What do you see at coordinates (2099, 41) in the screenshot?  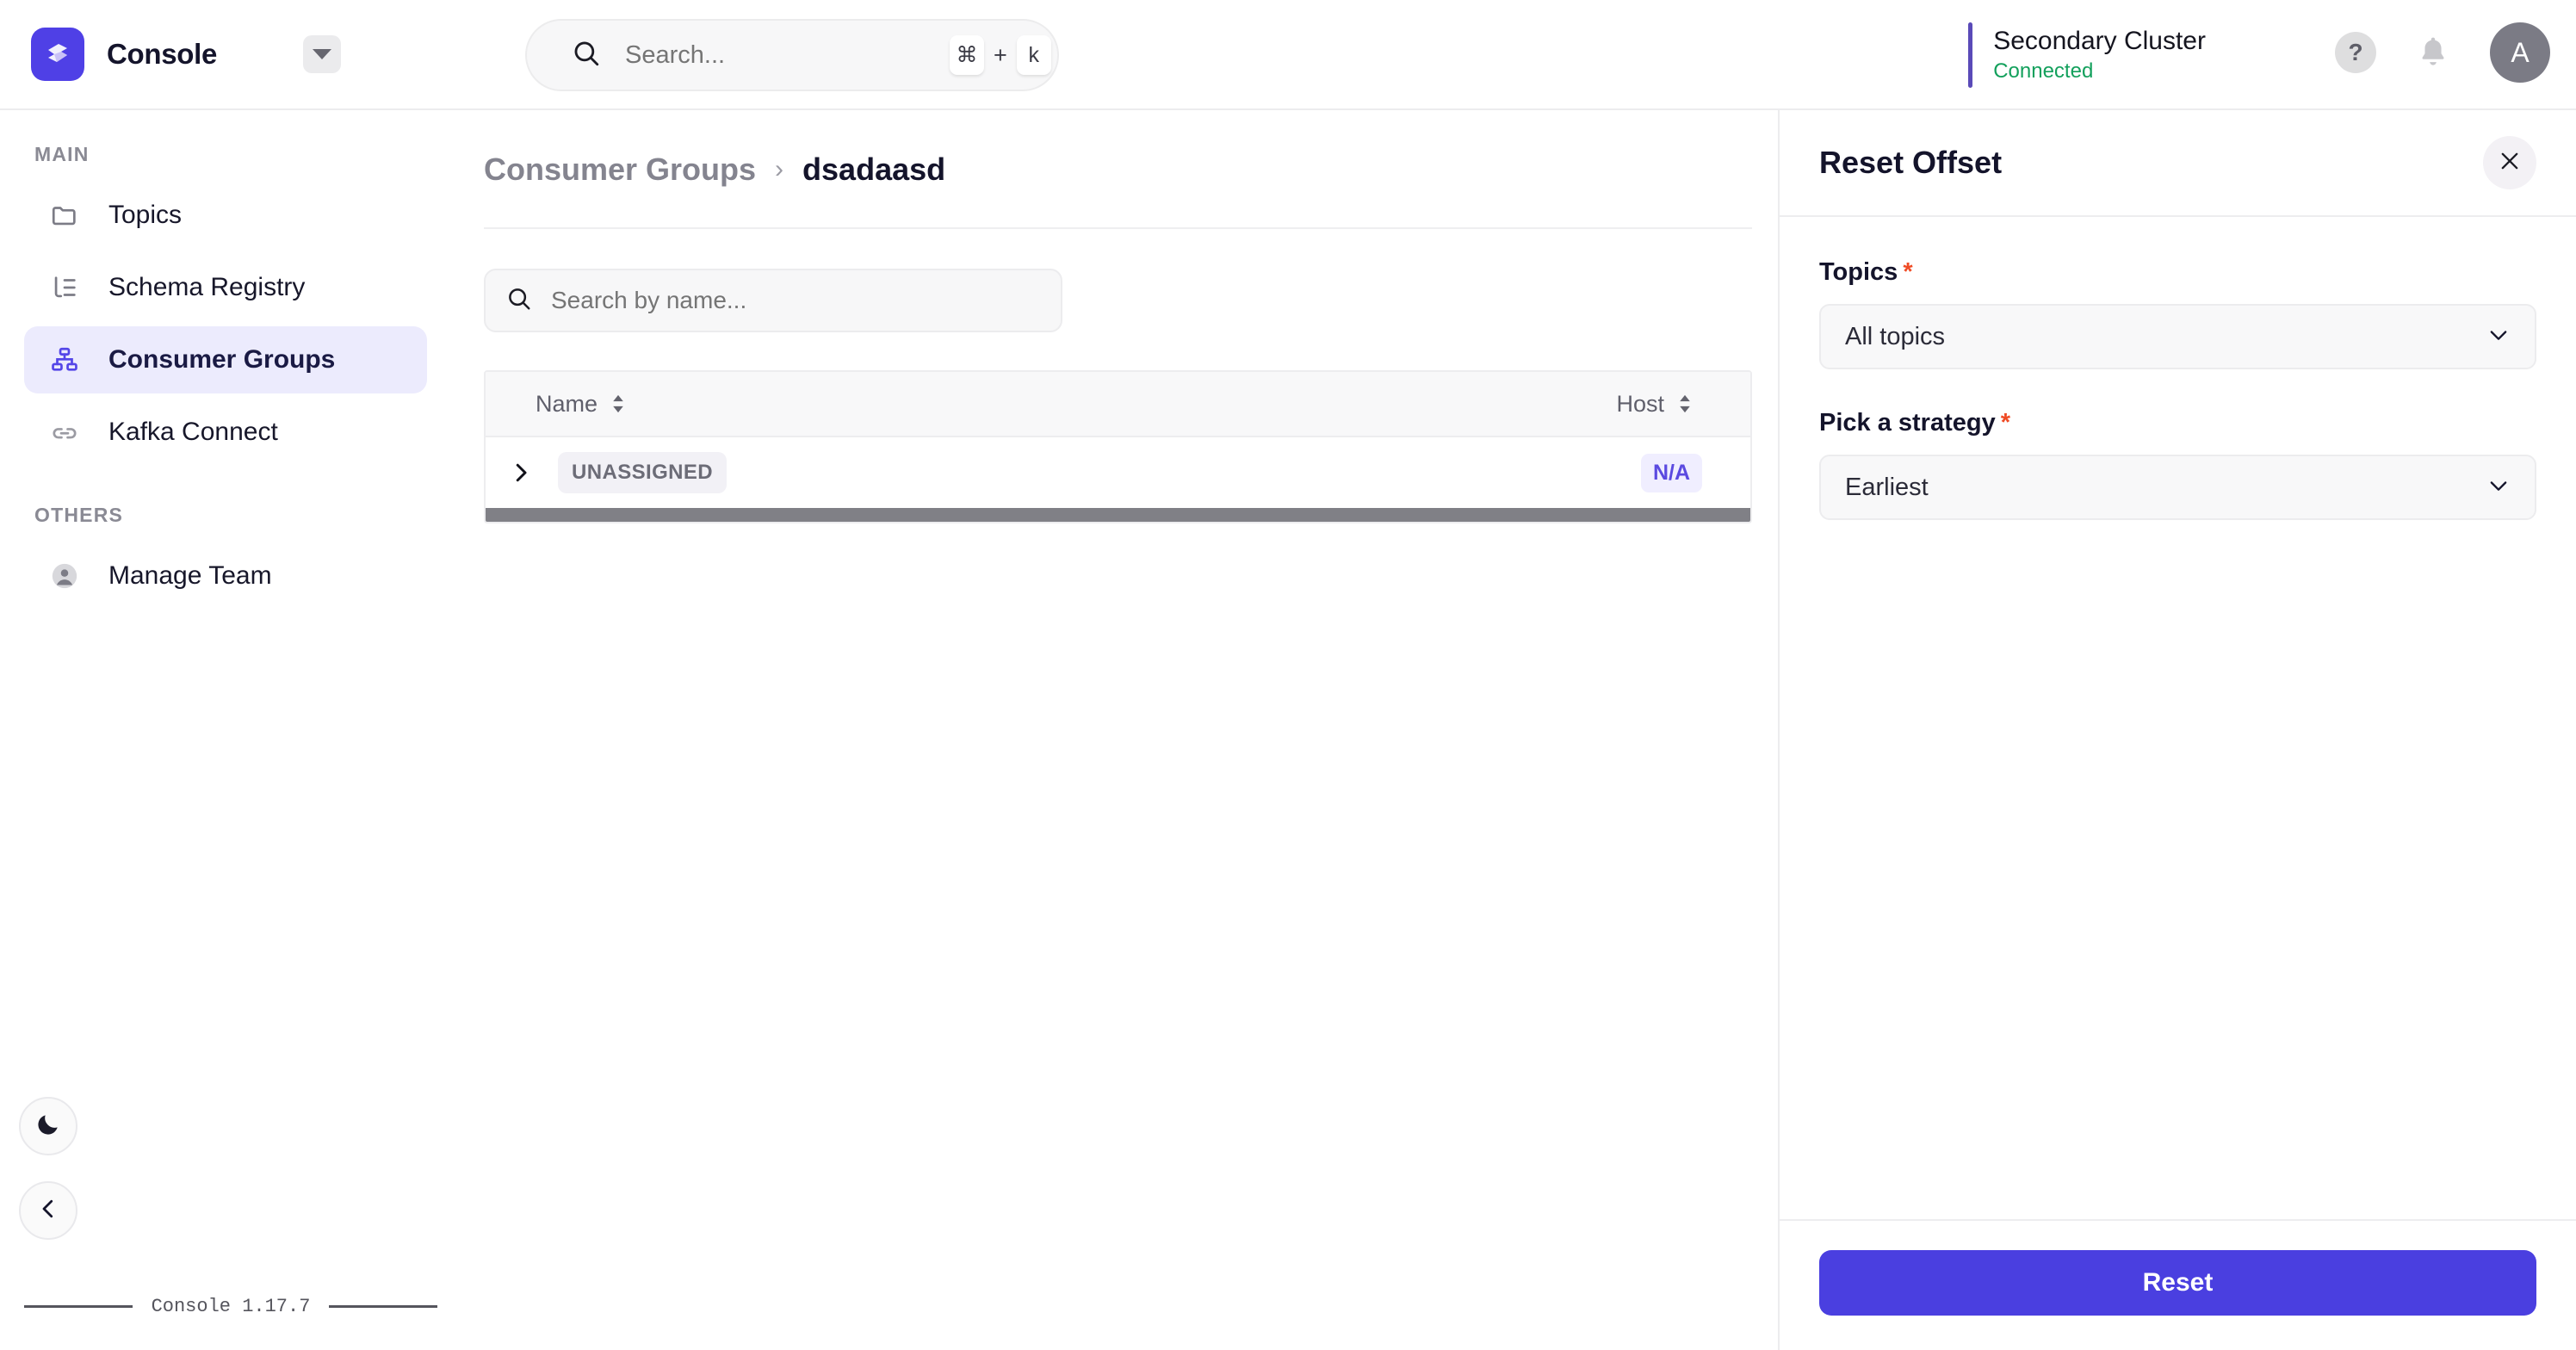 I see `cluster-name: Secondary Cluster` at bounding box center [2099, 41].